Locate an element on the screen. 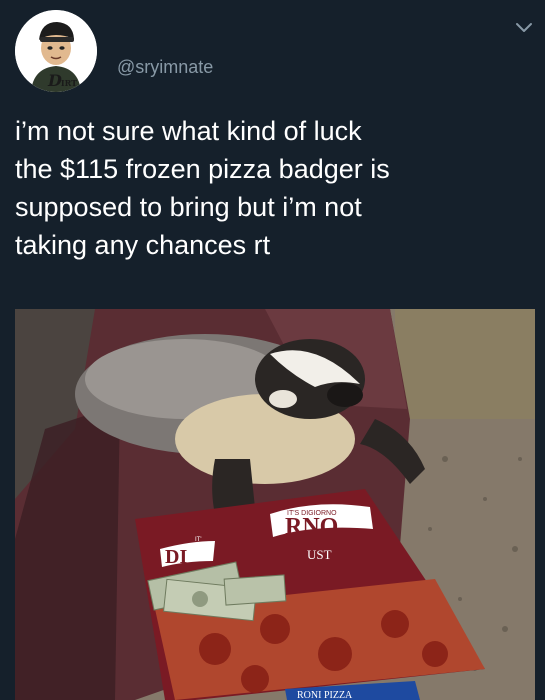  user-handle: @sryimnate is located at coordinates (165, 67).